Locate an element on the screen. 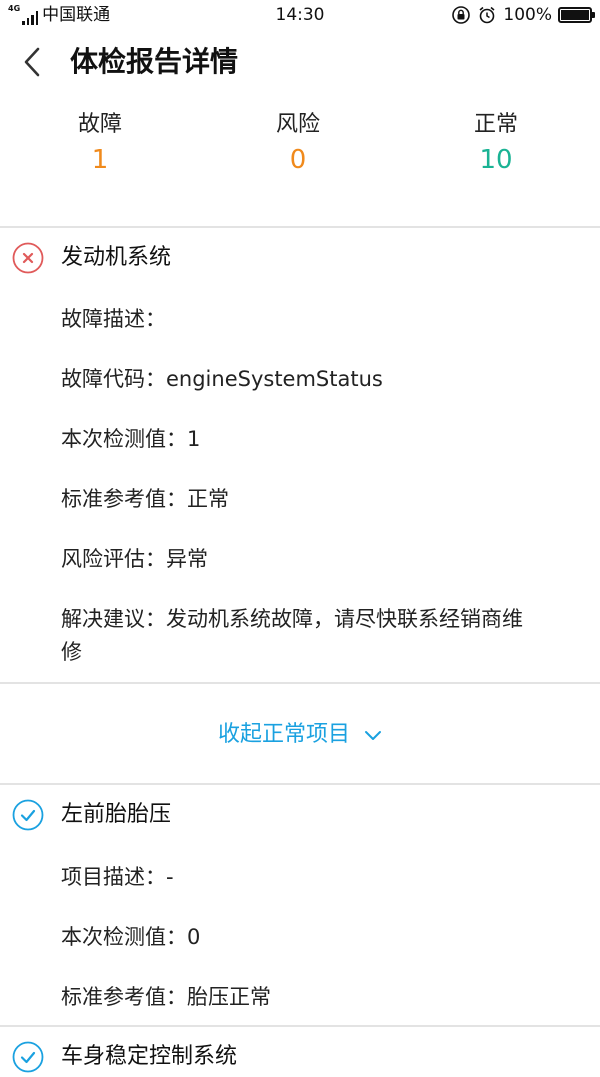  fault-code: 故障代码：engineSystemStatus is located at coordinates (222, 379).